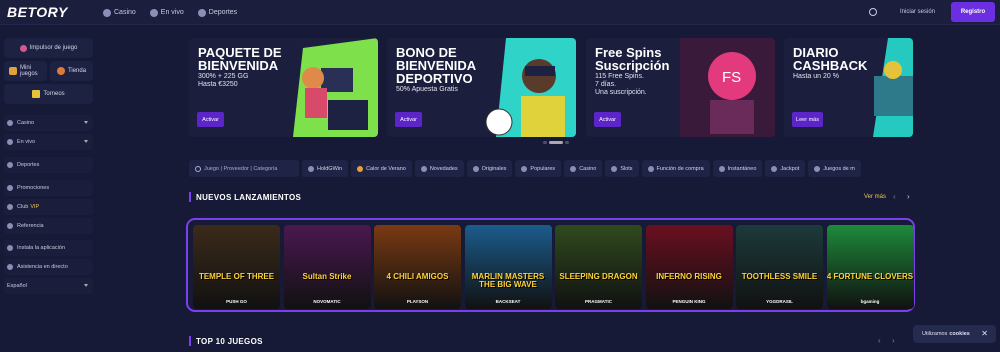 The image size is (1000, 352). I want to click on svg-text: FS, so click(731, 77).